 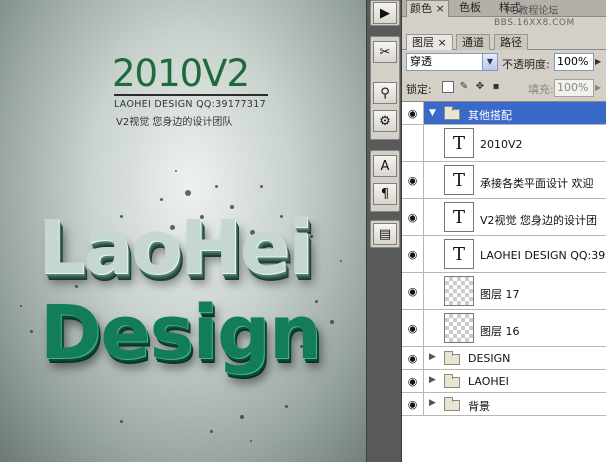 I want to click on chevron-down-icon: ▼, so click(x=489, y=62).